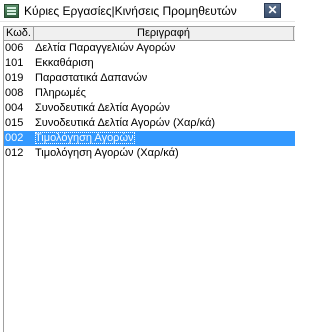 The image size is (320, 332). What do you see at coordinates (14, 48) in the screenshot?
I see `row-code: 006` at bounding box center [14, 48].